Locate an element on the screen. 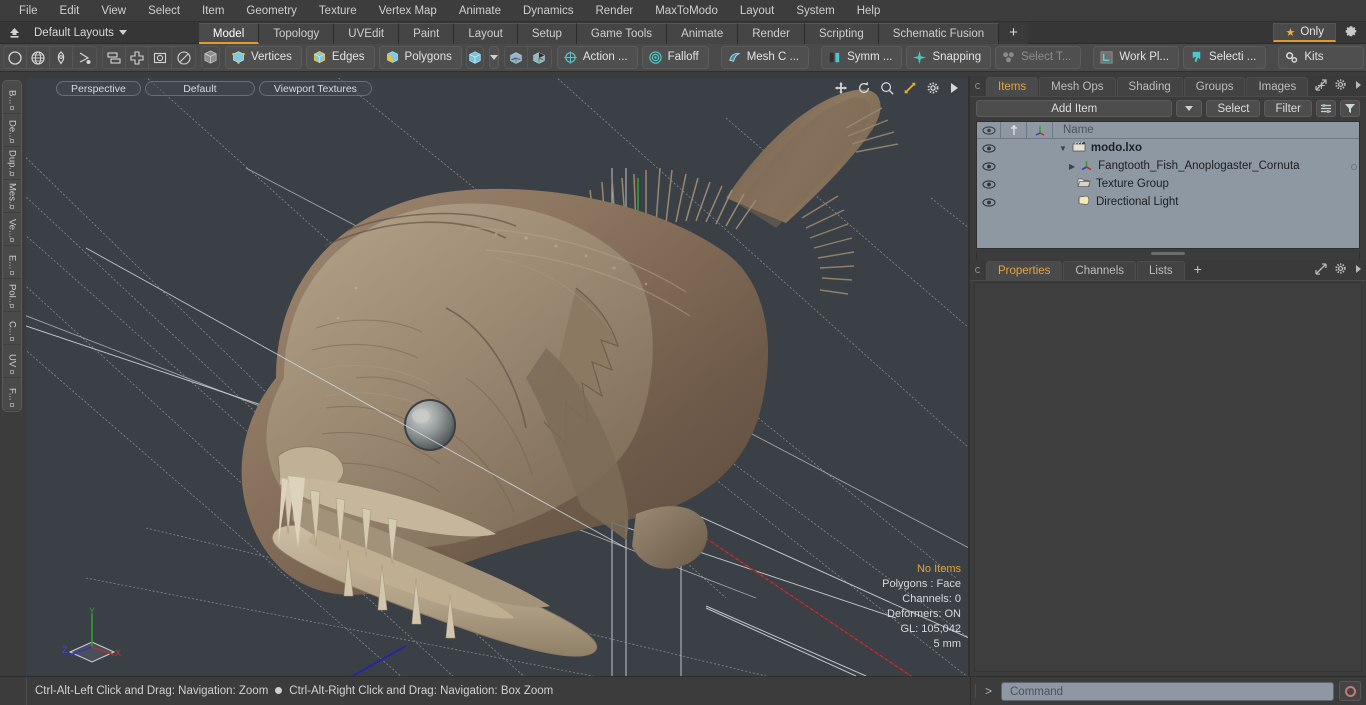  selection-mode-polygons: Polygons is located at coordinates (420, 57).